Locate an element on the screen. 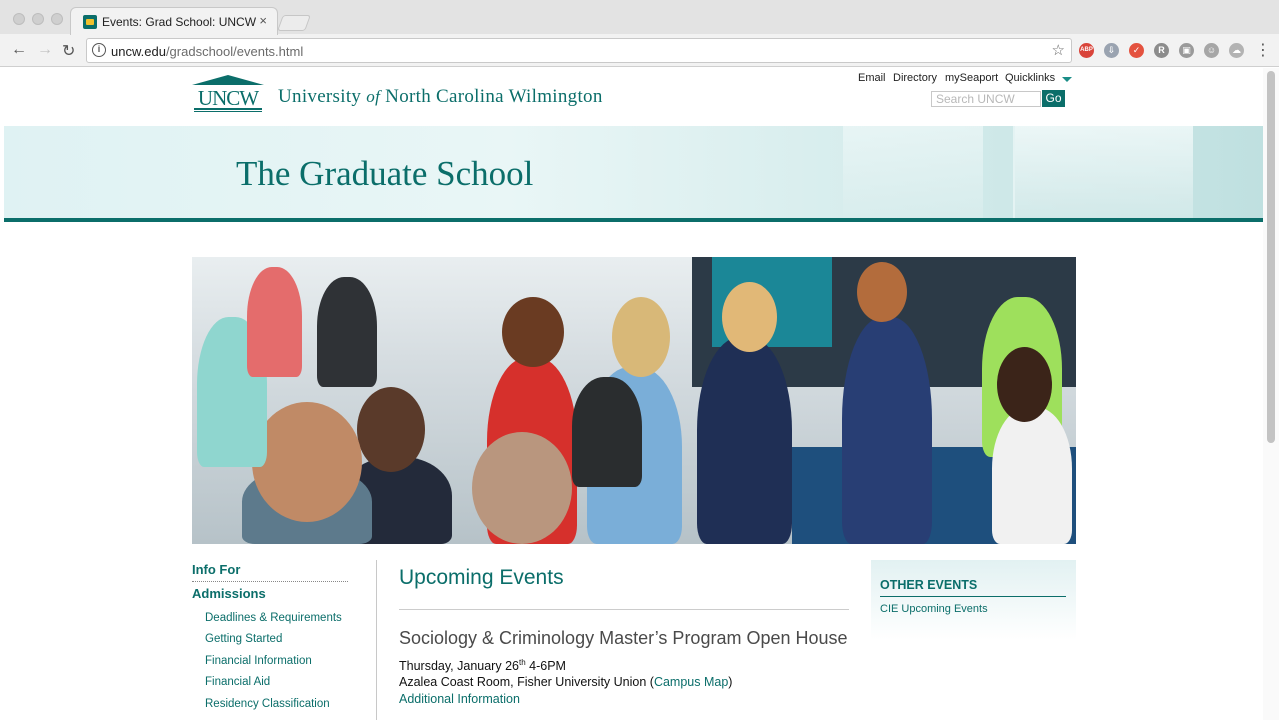 The height and width of the screenshot is (720, 1279). back-arrow-icon: ← is located at coordinates (19, 50).